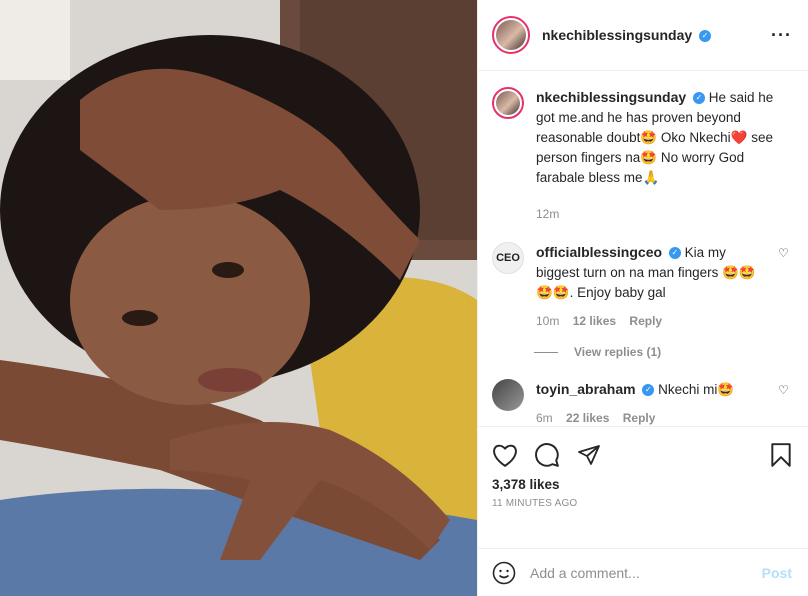  Describe the element at coordinates (611, 97) in the screenshot. I see `caption-username: nkechiblessingsunday` at that location.